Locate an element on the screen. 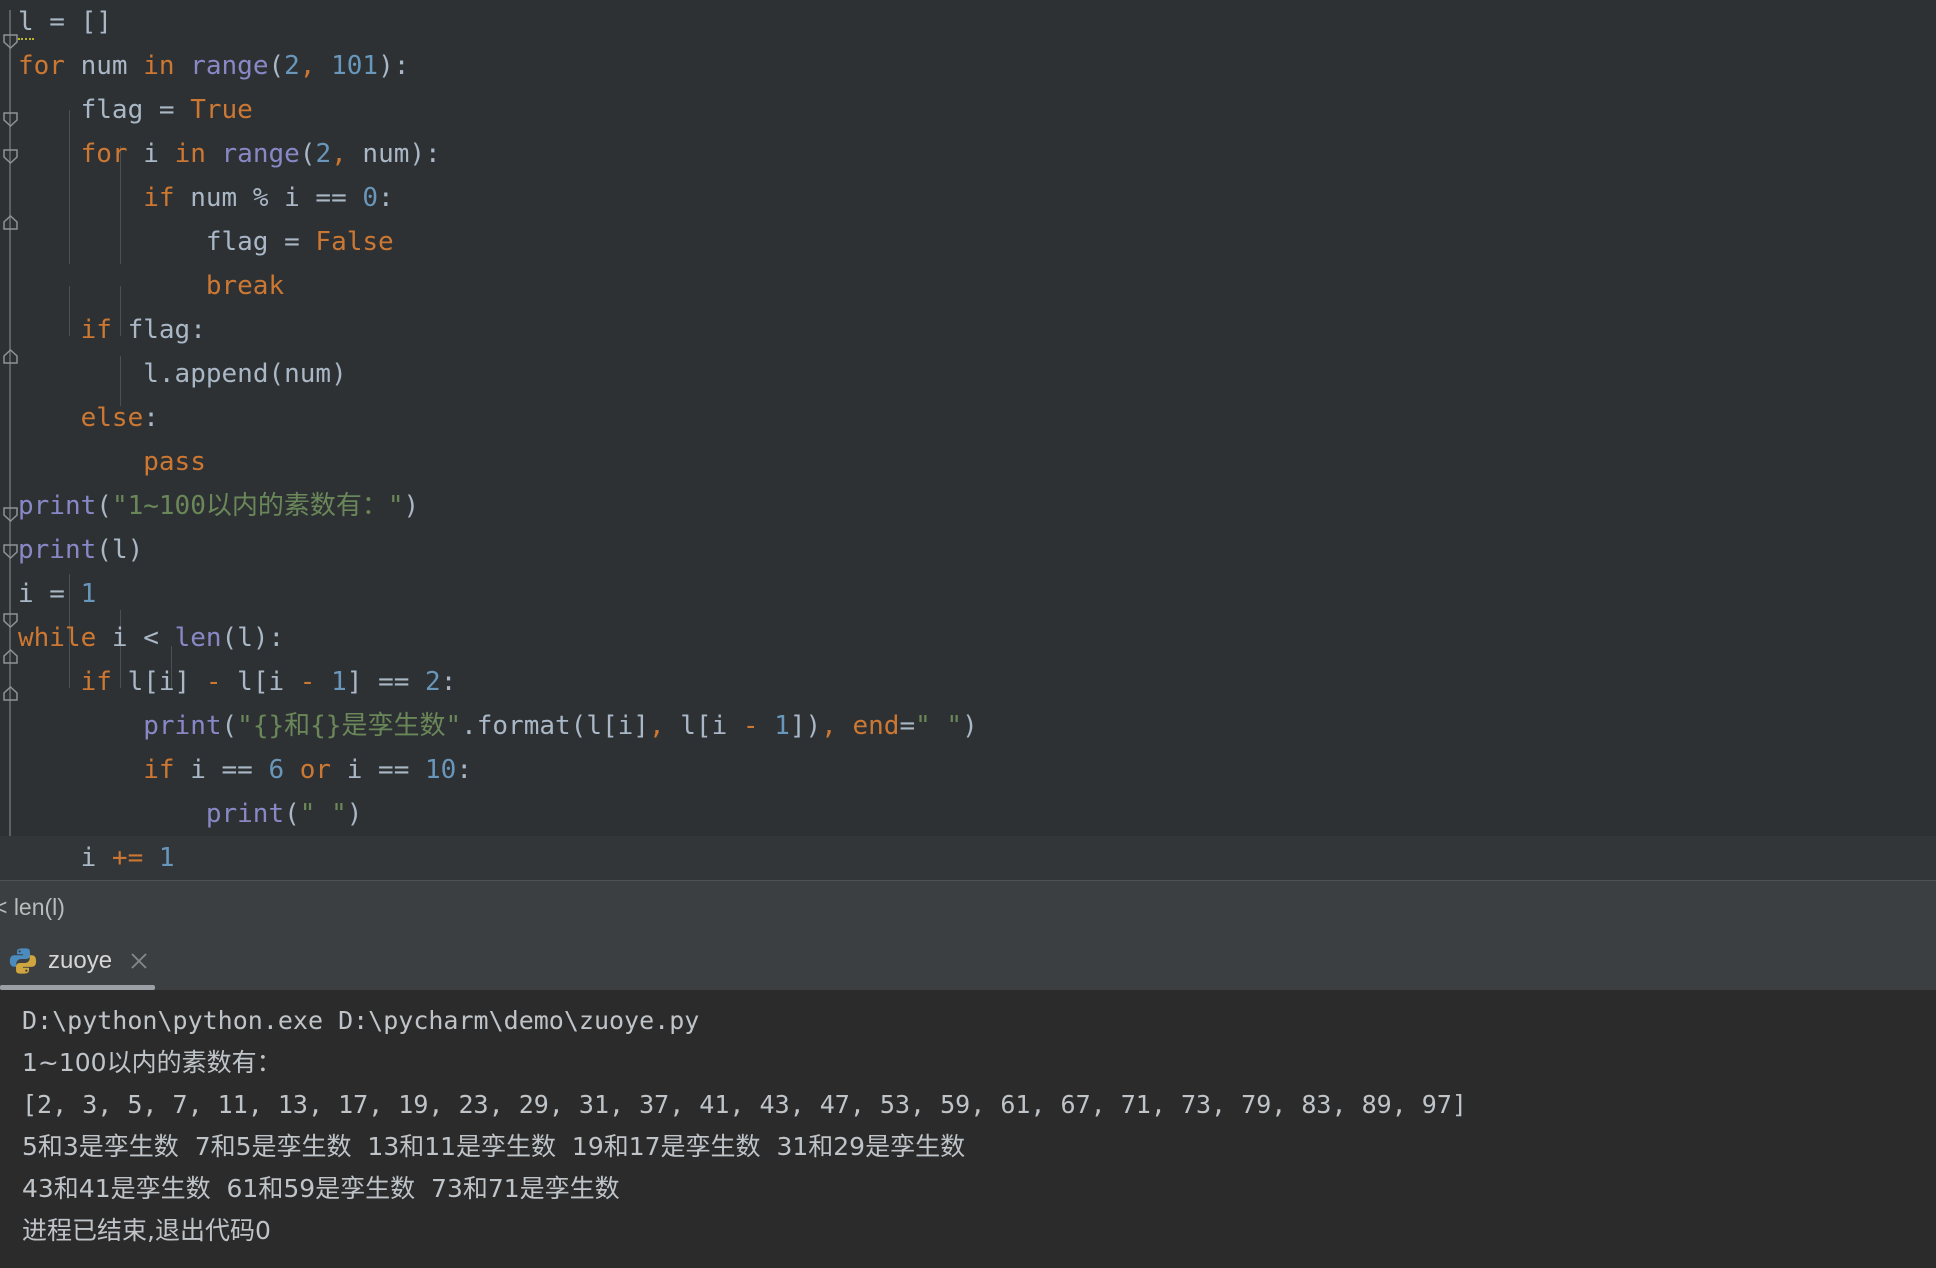  code-line-12: print("1~100以内的素数有：") is located at coordinates (968, 506).